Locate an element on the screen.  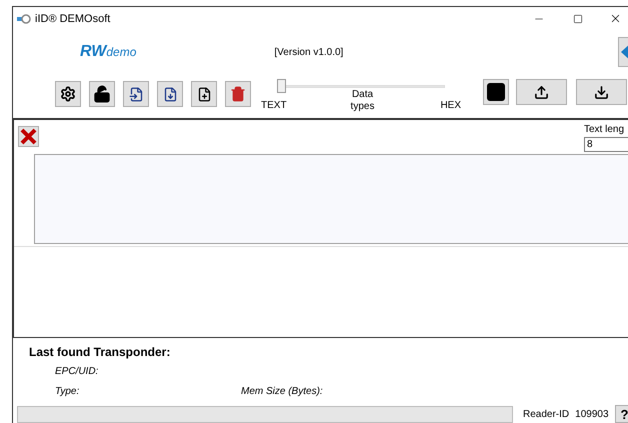
text-label: TEXT is located at coordinates (274, 106).